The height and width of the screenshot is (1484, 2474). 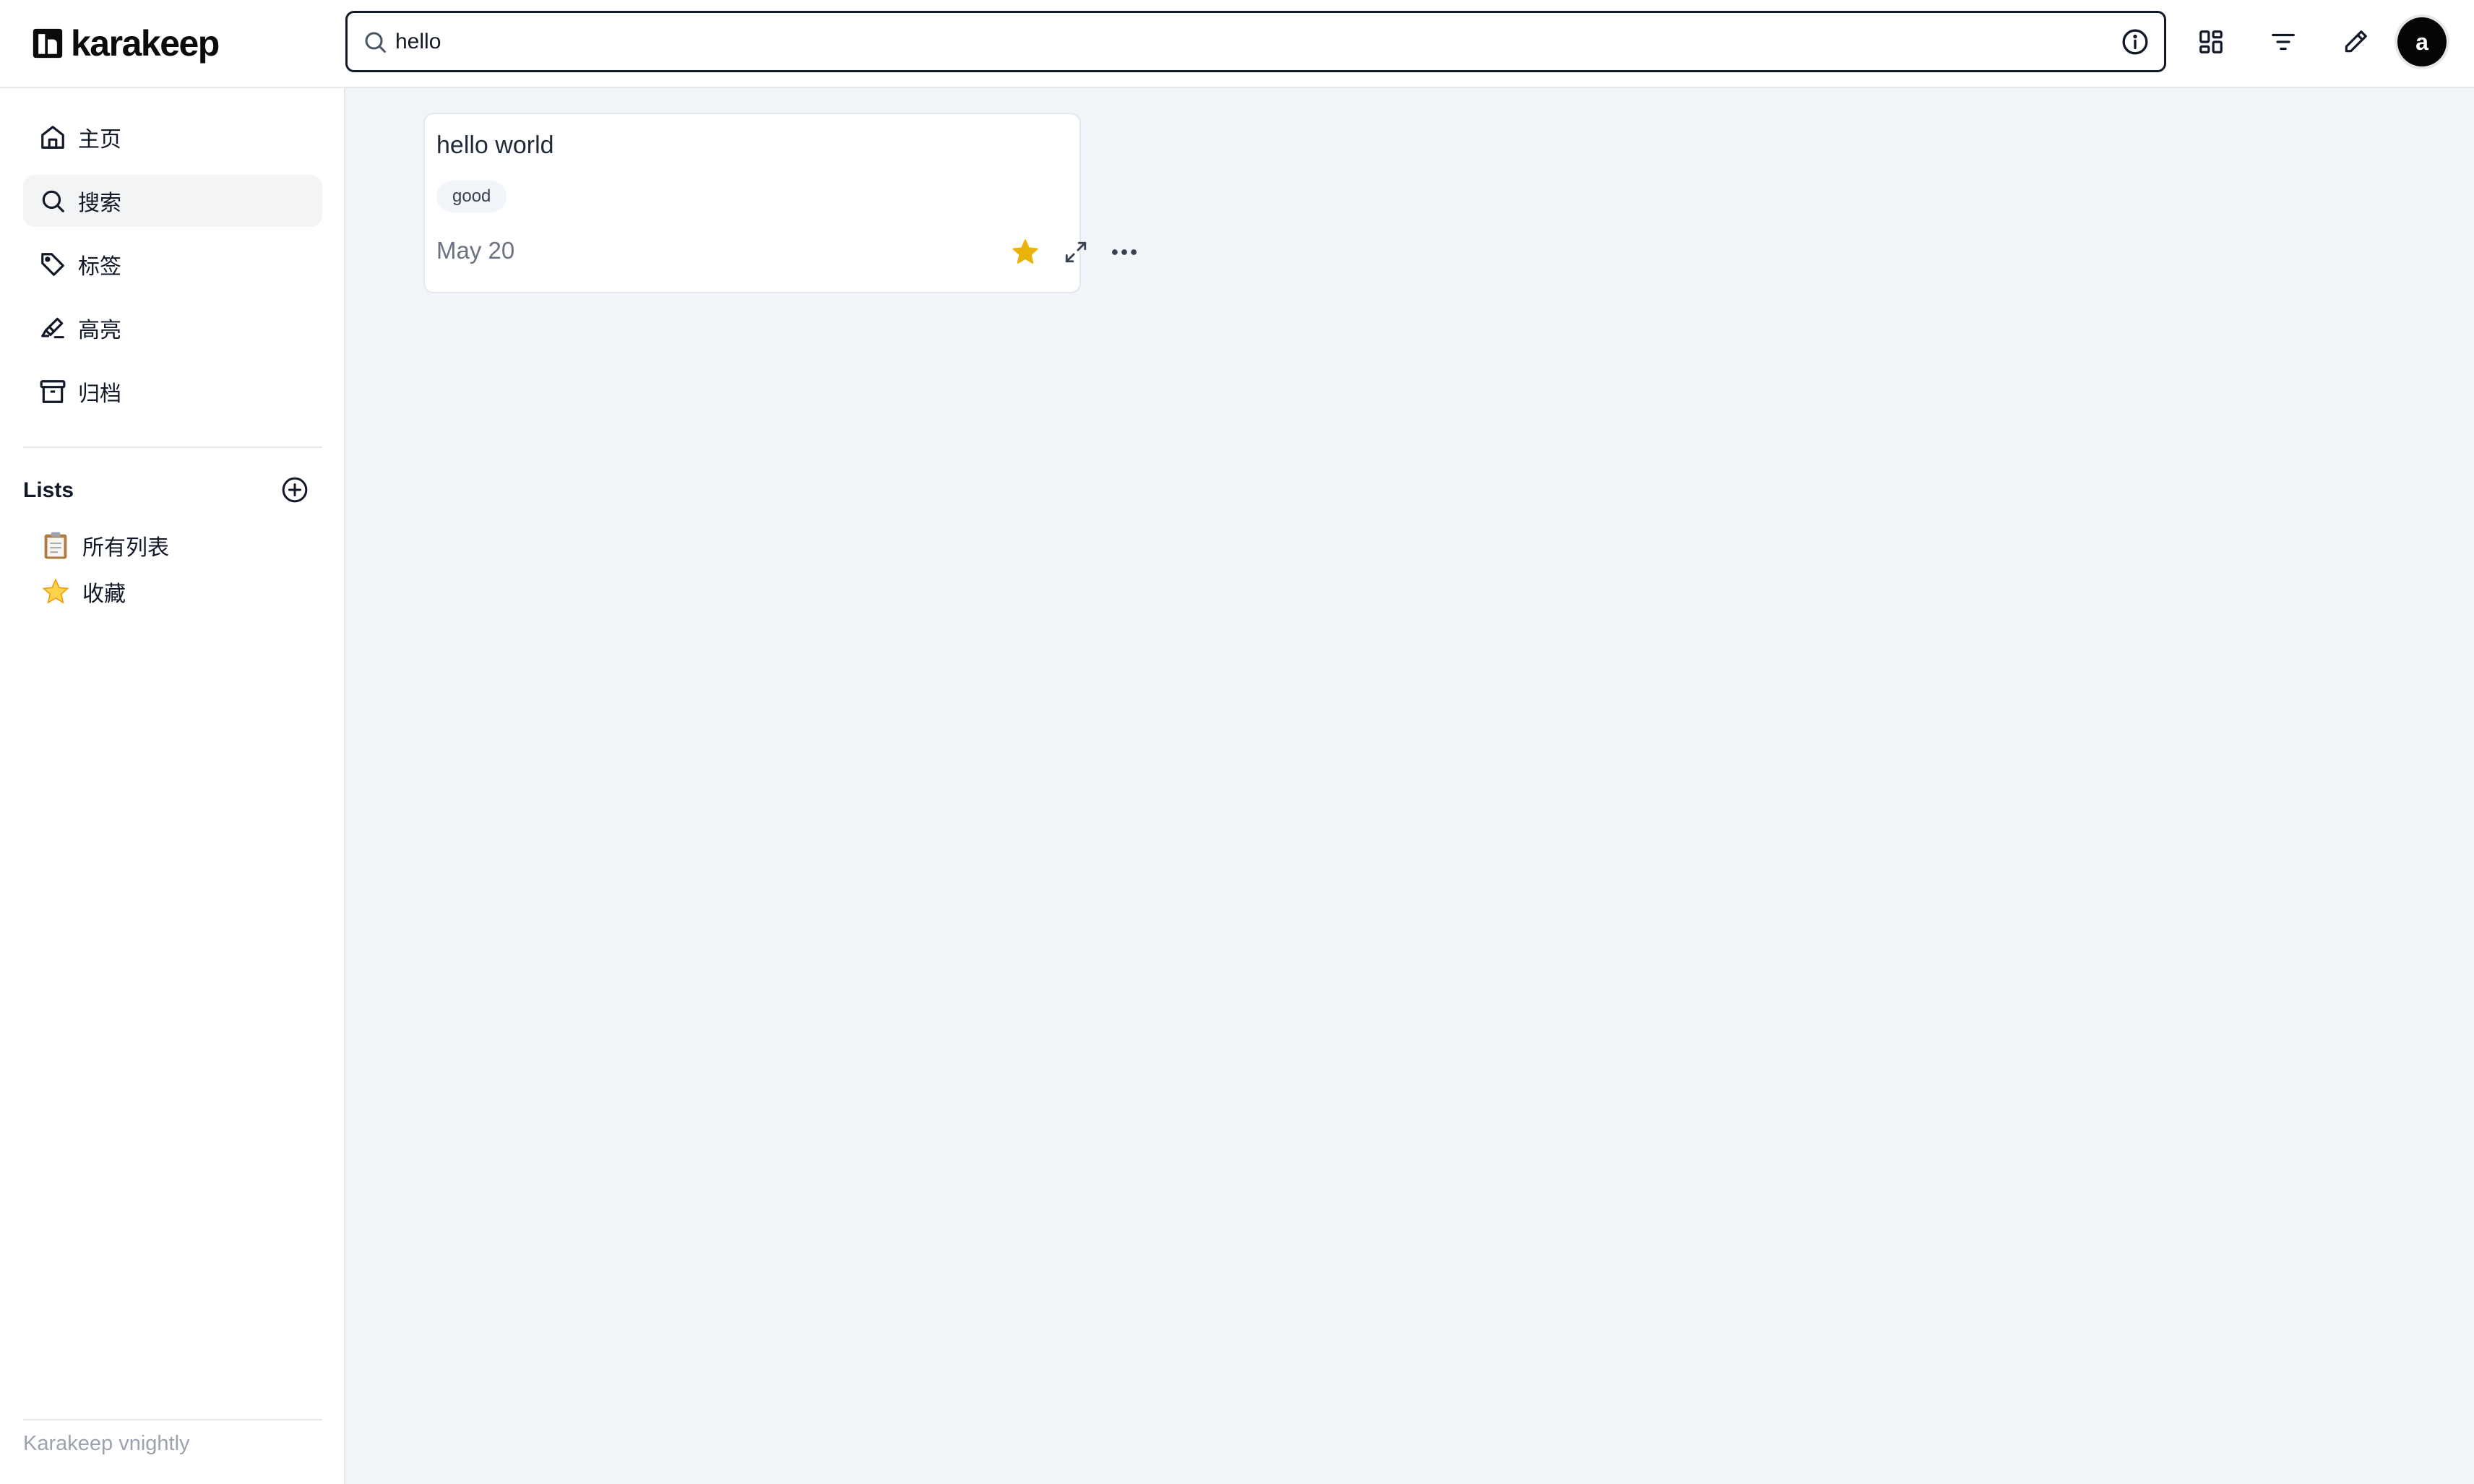 What do you see at coordinates (55, 545) in the screenshot?
I see `clipboard-emoji-icon` at bounding box center [55, 545].